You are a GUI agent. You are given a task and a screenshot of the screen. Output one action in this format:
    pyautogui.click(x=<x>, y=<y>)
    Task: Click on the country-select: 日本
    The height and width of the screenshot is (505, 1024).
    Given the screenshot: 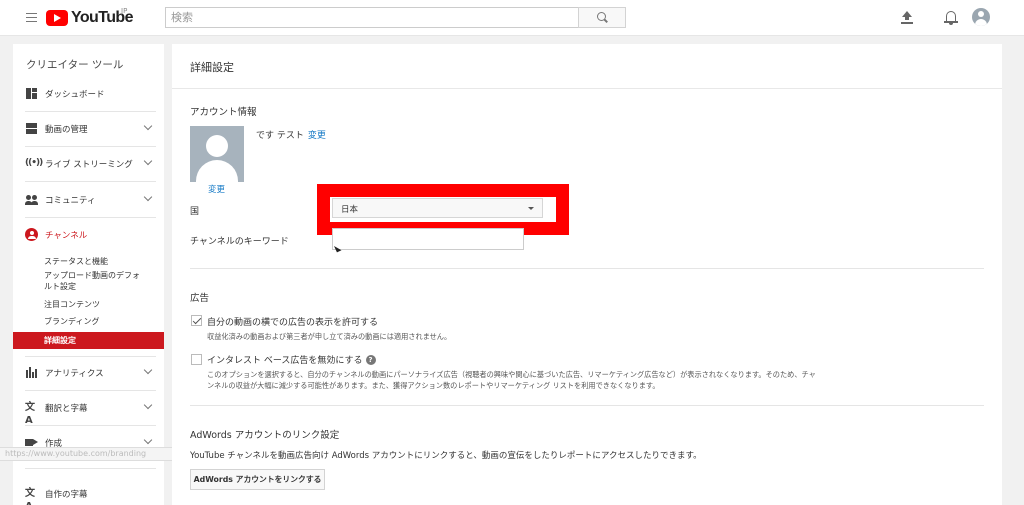 What is the action you would take?
    pyautogui.click(x=437, y=208)
    